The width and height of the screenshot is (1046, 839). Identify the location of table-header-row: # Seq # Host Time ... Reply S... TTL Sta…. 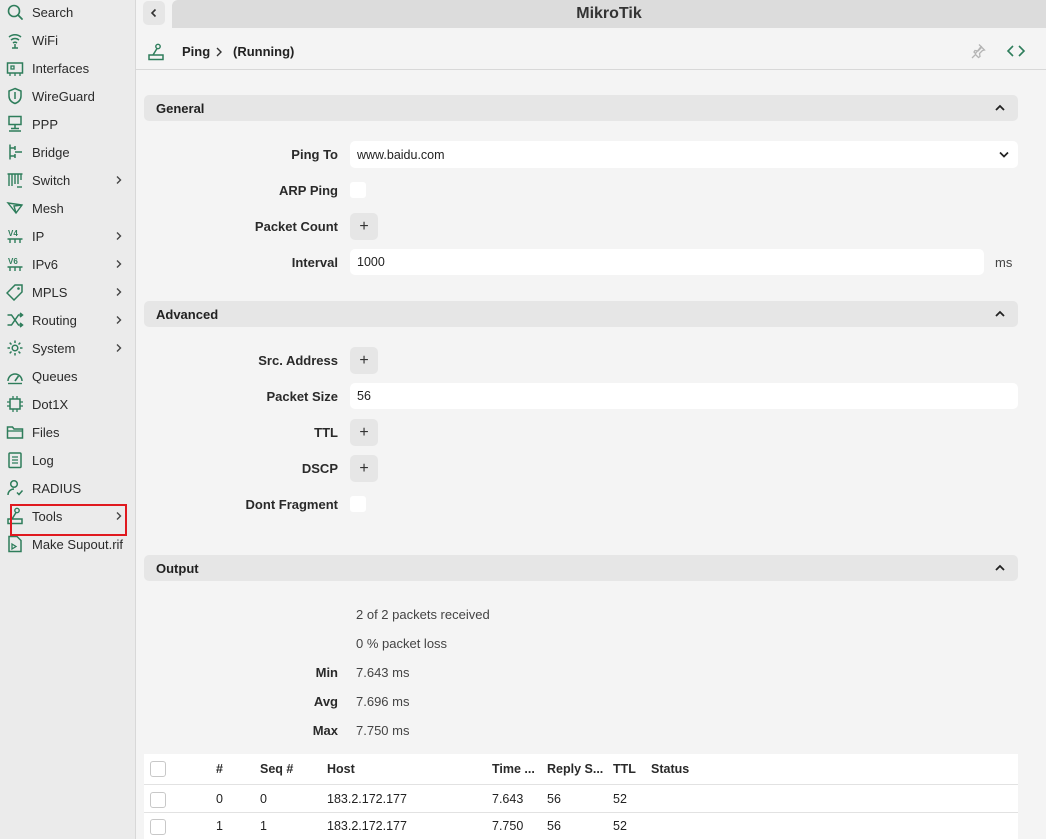
(581, 769).